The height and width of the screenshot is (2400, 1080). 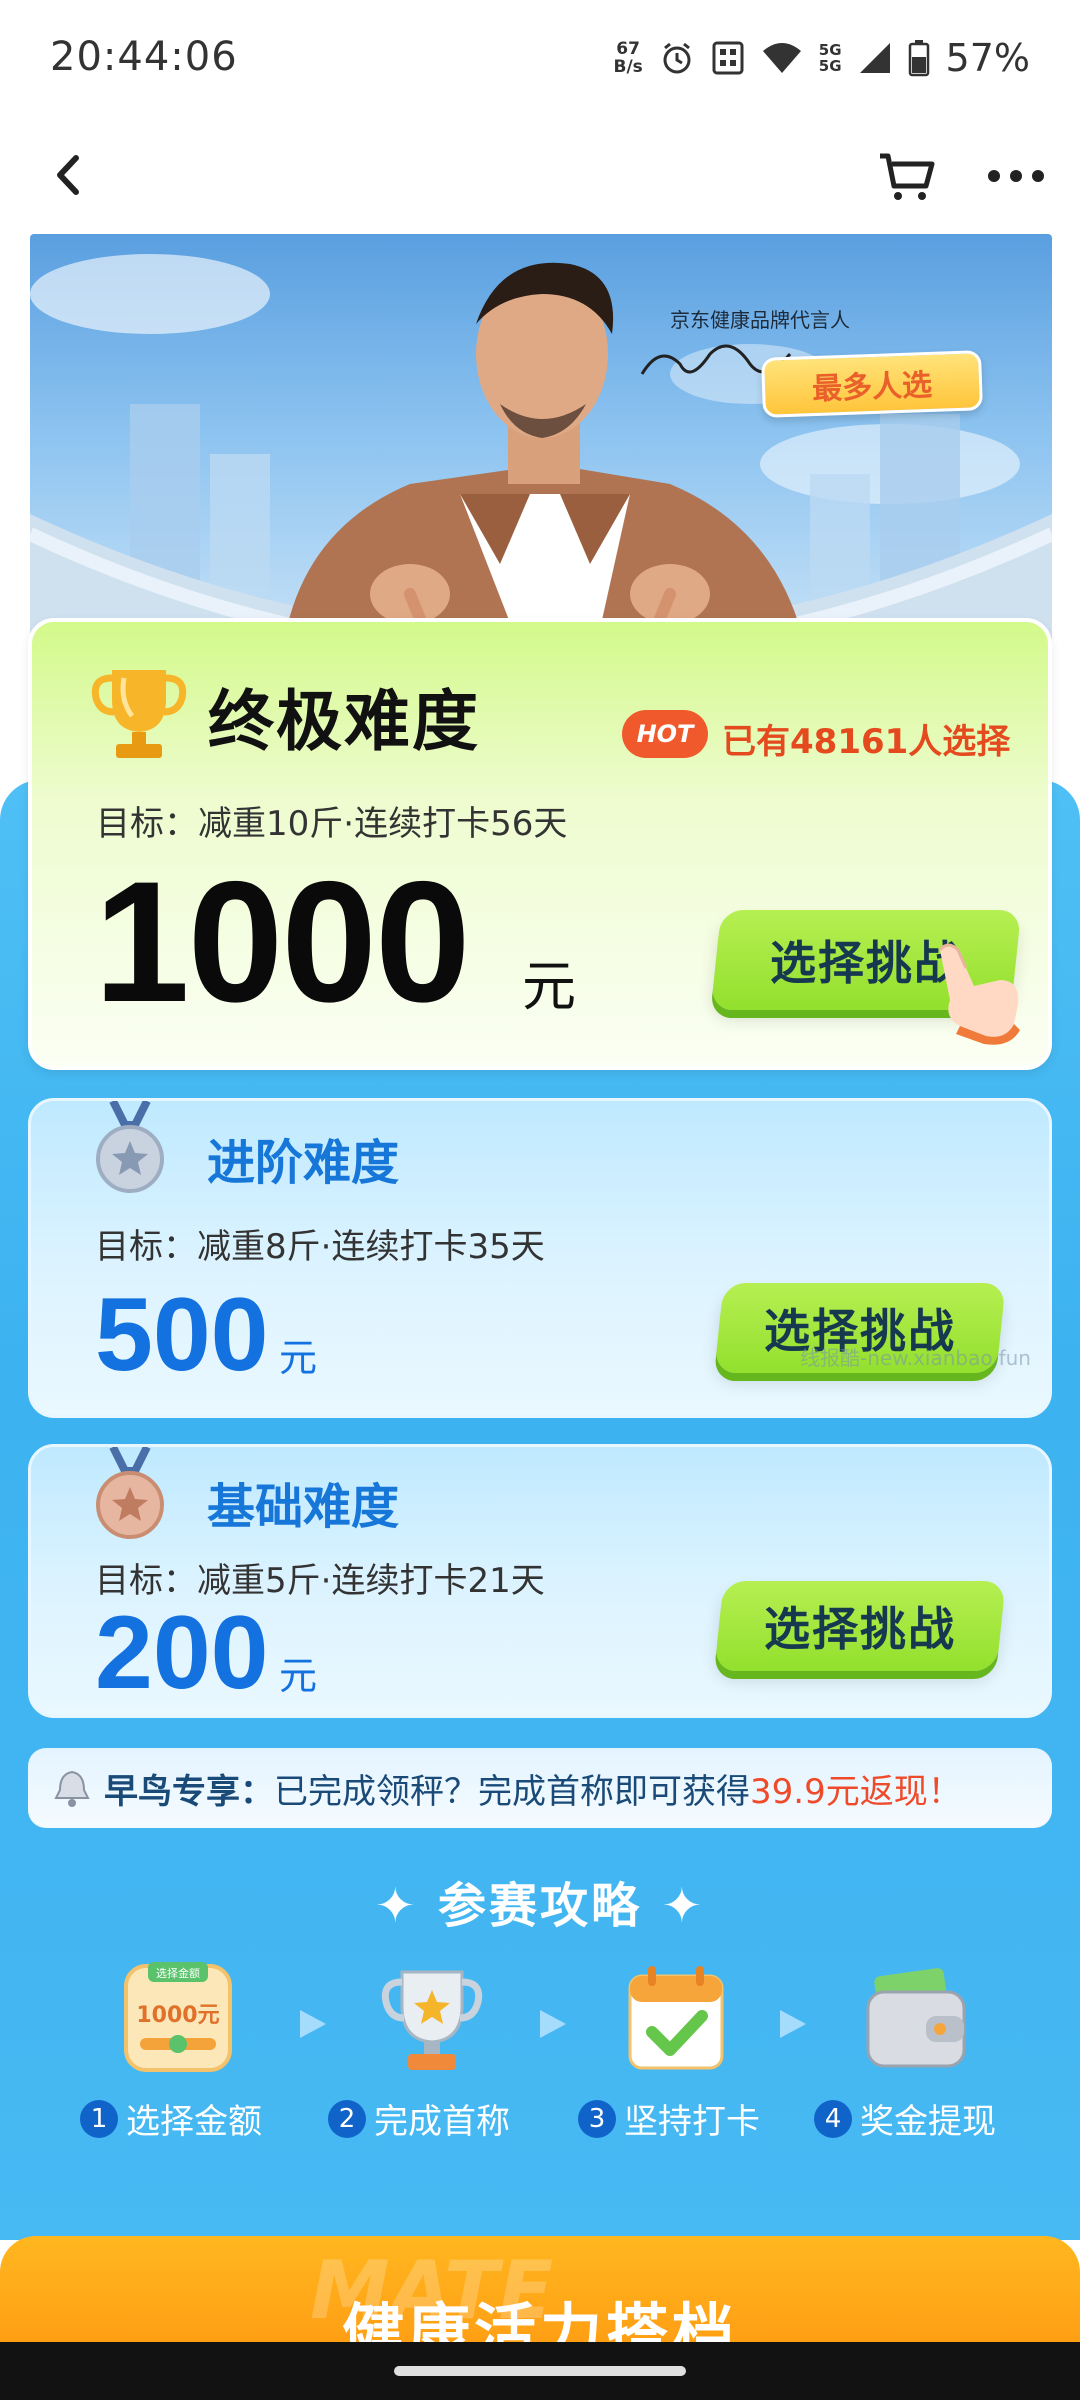 What do you see at coordinates (692, 2122) in the screenshot?
I see `step-label: 坚持打卡` at bounding box center [692, 2122].